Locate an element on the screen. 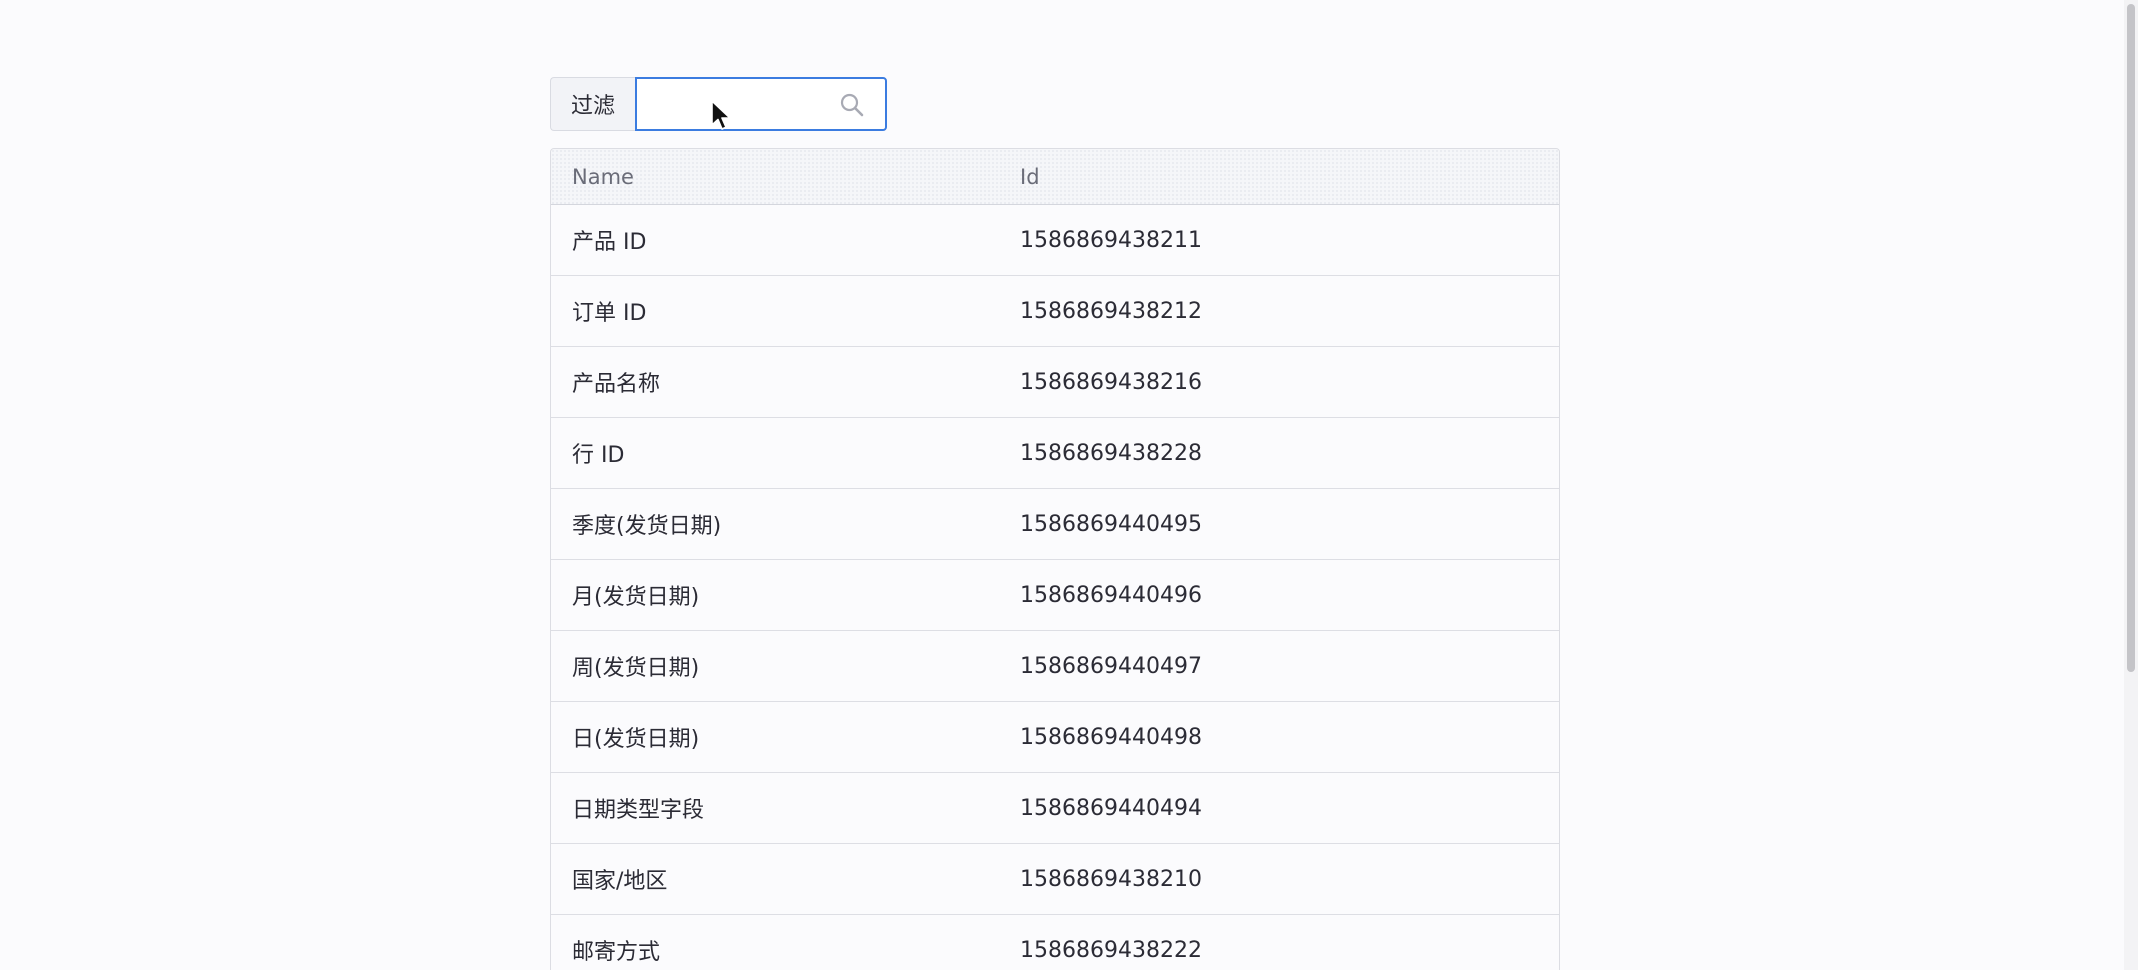 The width and height of the screenshot is (2138, 970). table-row: 日期类型字段 1586869440494 is located at coordinates (1055, 808).